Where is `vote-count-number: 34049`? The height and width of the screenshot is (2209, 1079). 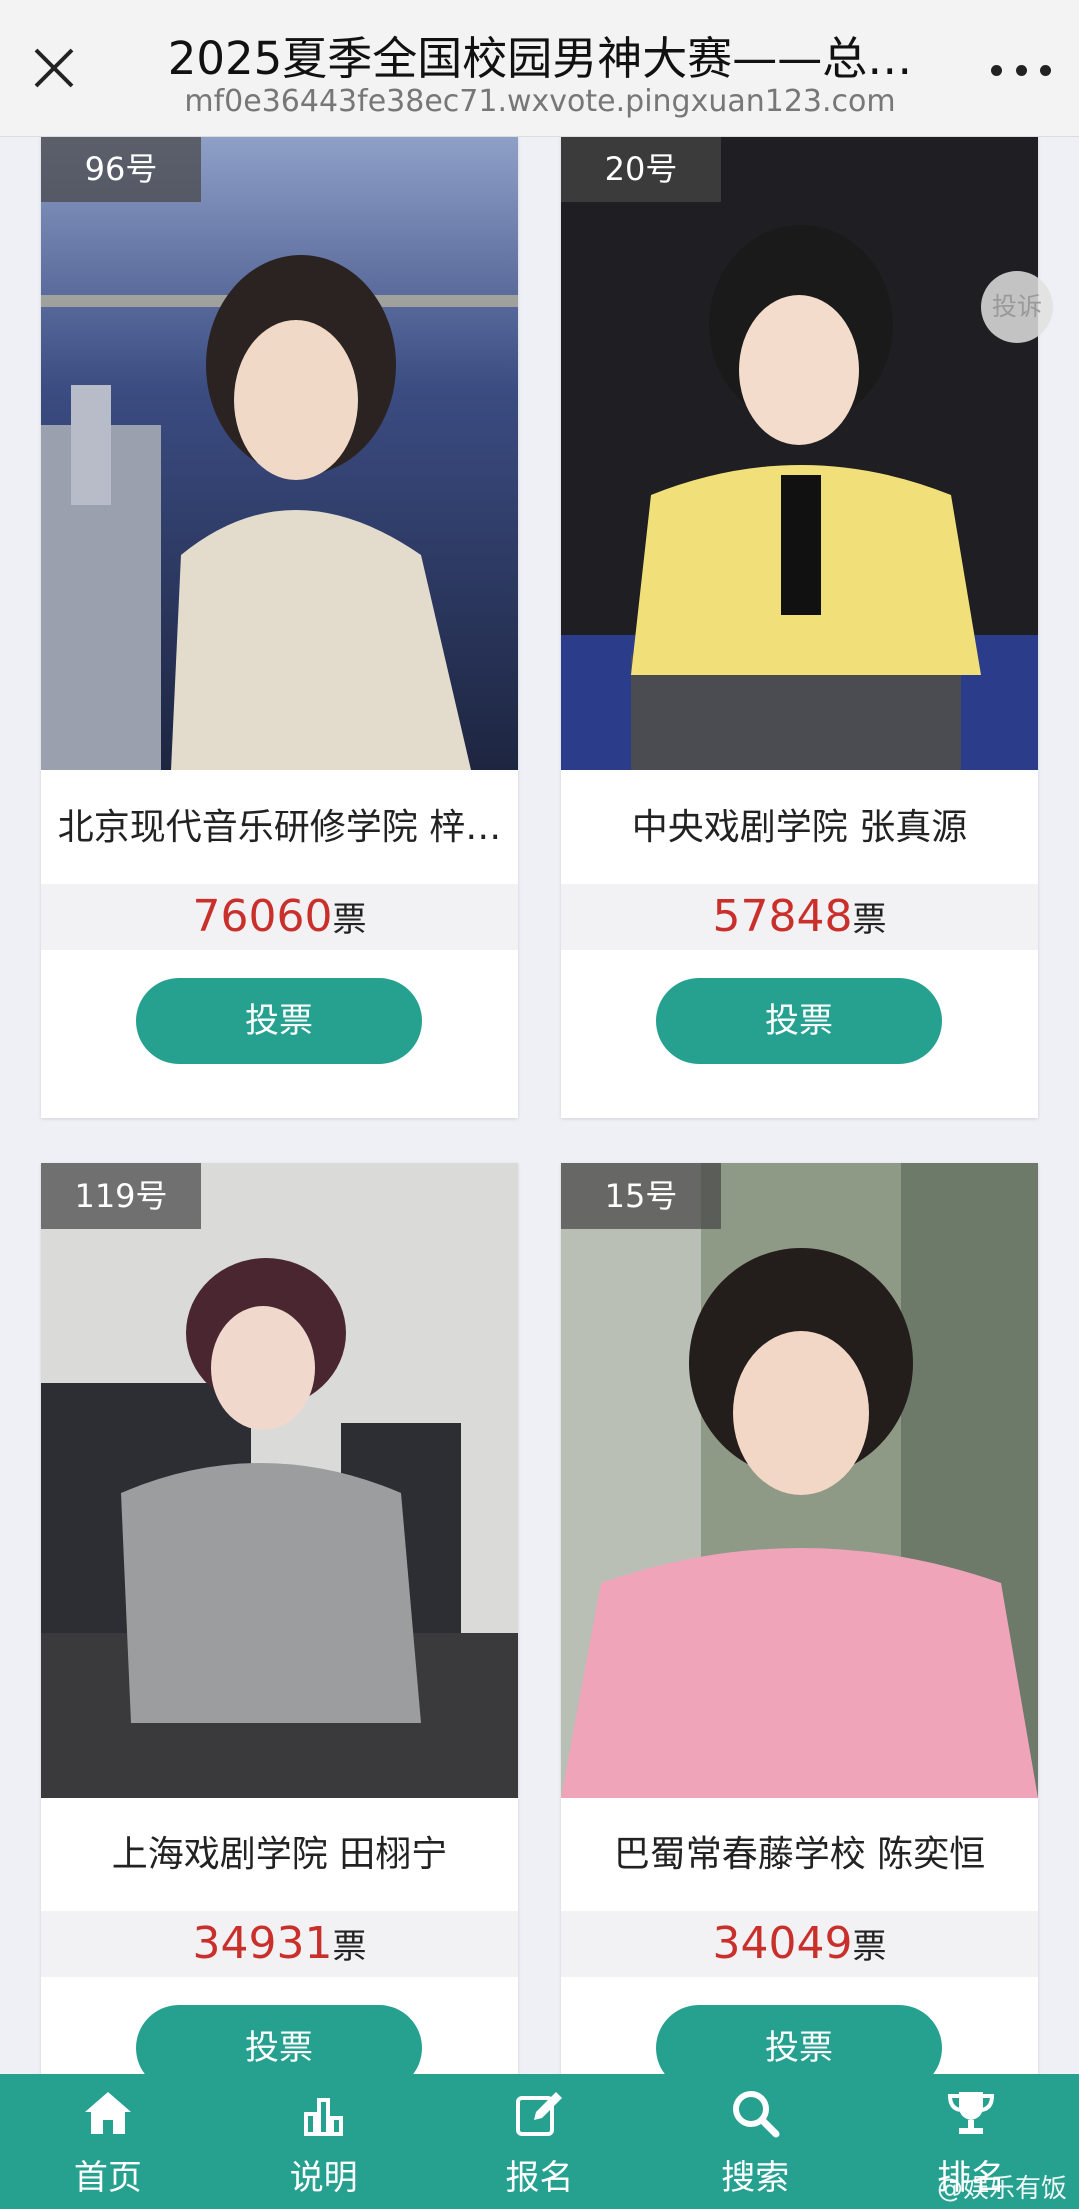 vote-count-number: 34049 is located at coordinates (782, 1943).